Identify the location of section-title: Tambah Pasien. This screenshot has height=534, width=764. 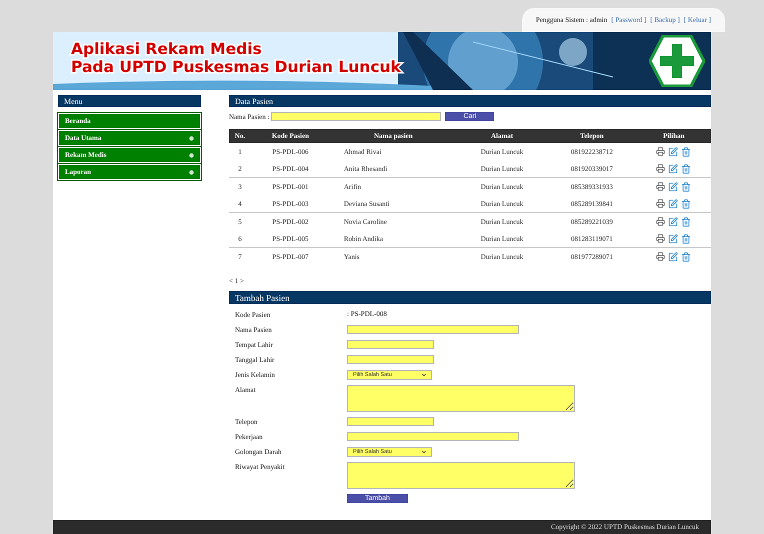
(470, 297).